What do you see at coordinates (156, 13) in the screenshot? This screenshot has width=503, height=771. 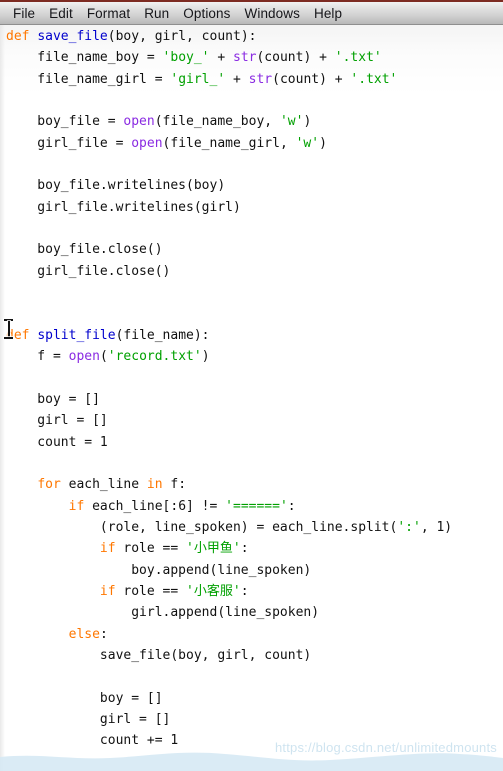 I see `menu-run: Run` at bounding box center [156, 13].